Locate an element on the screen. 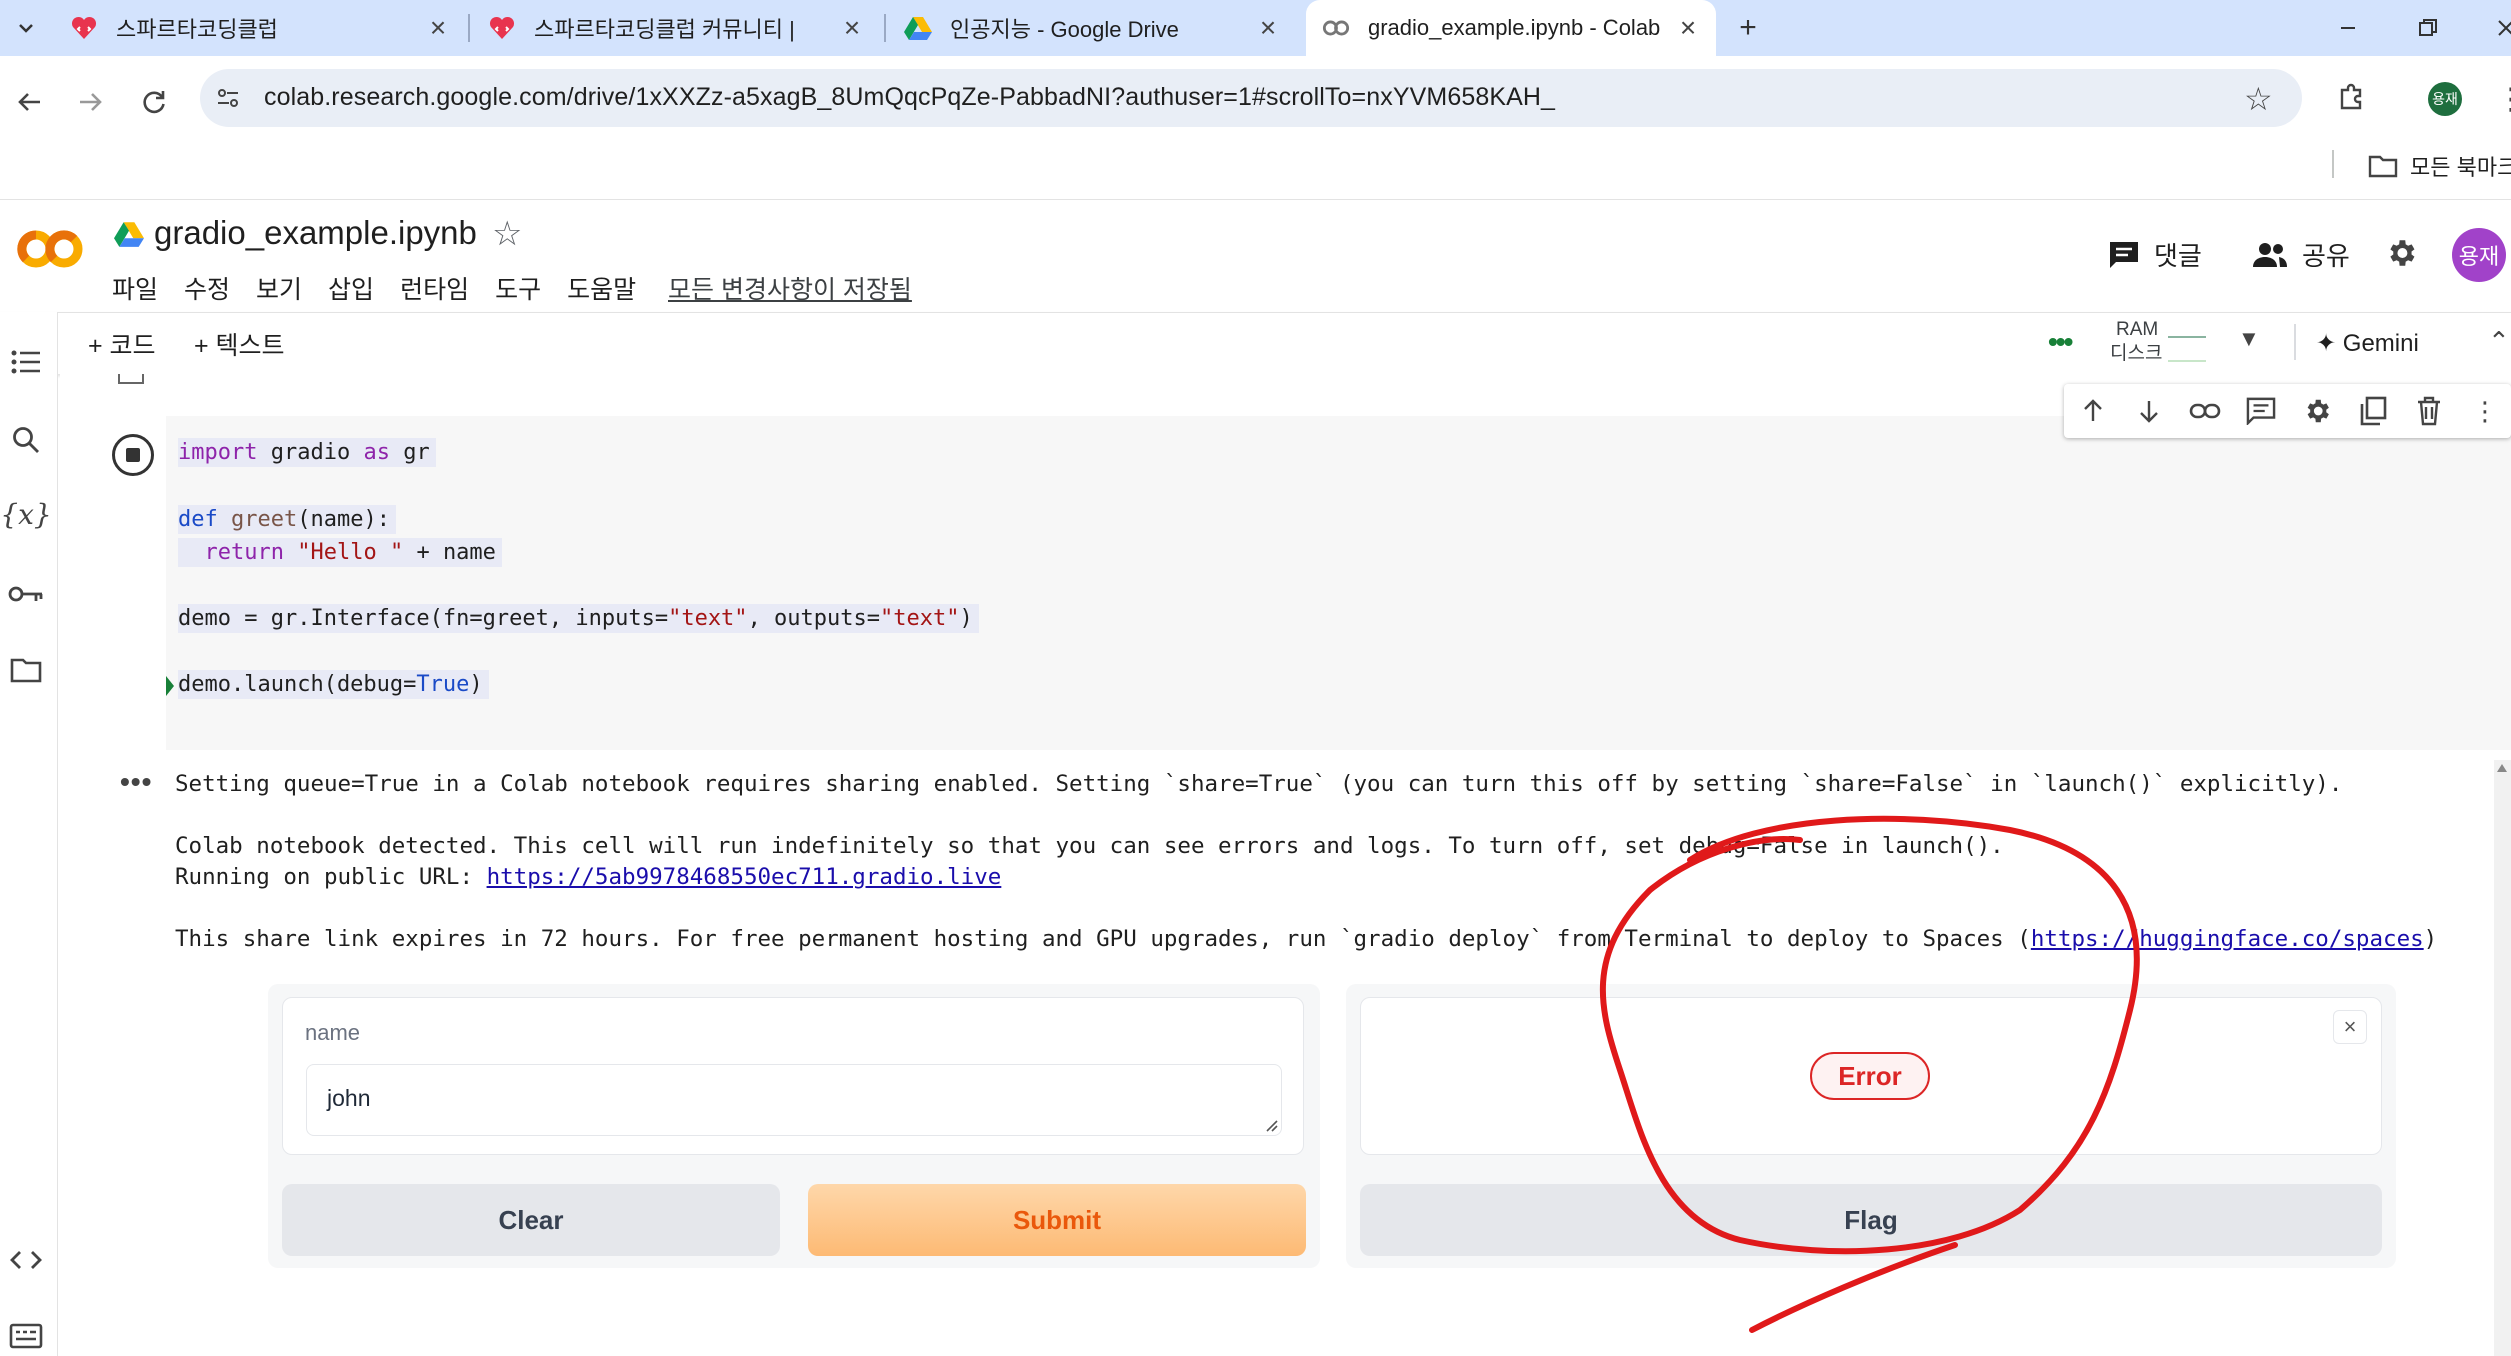 This screenshot has height=1356, width=2511. heart-code-icon is located at coordinates (502, 28).